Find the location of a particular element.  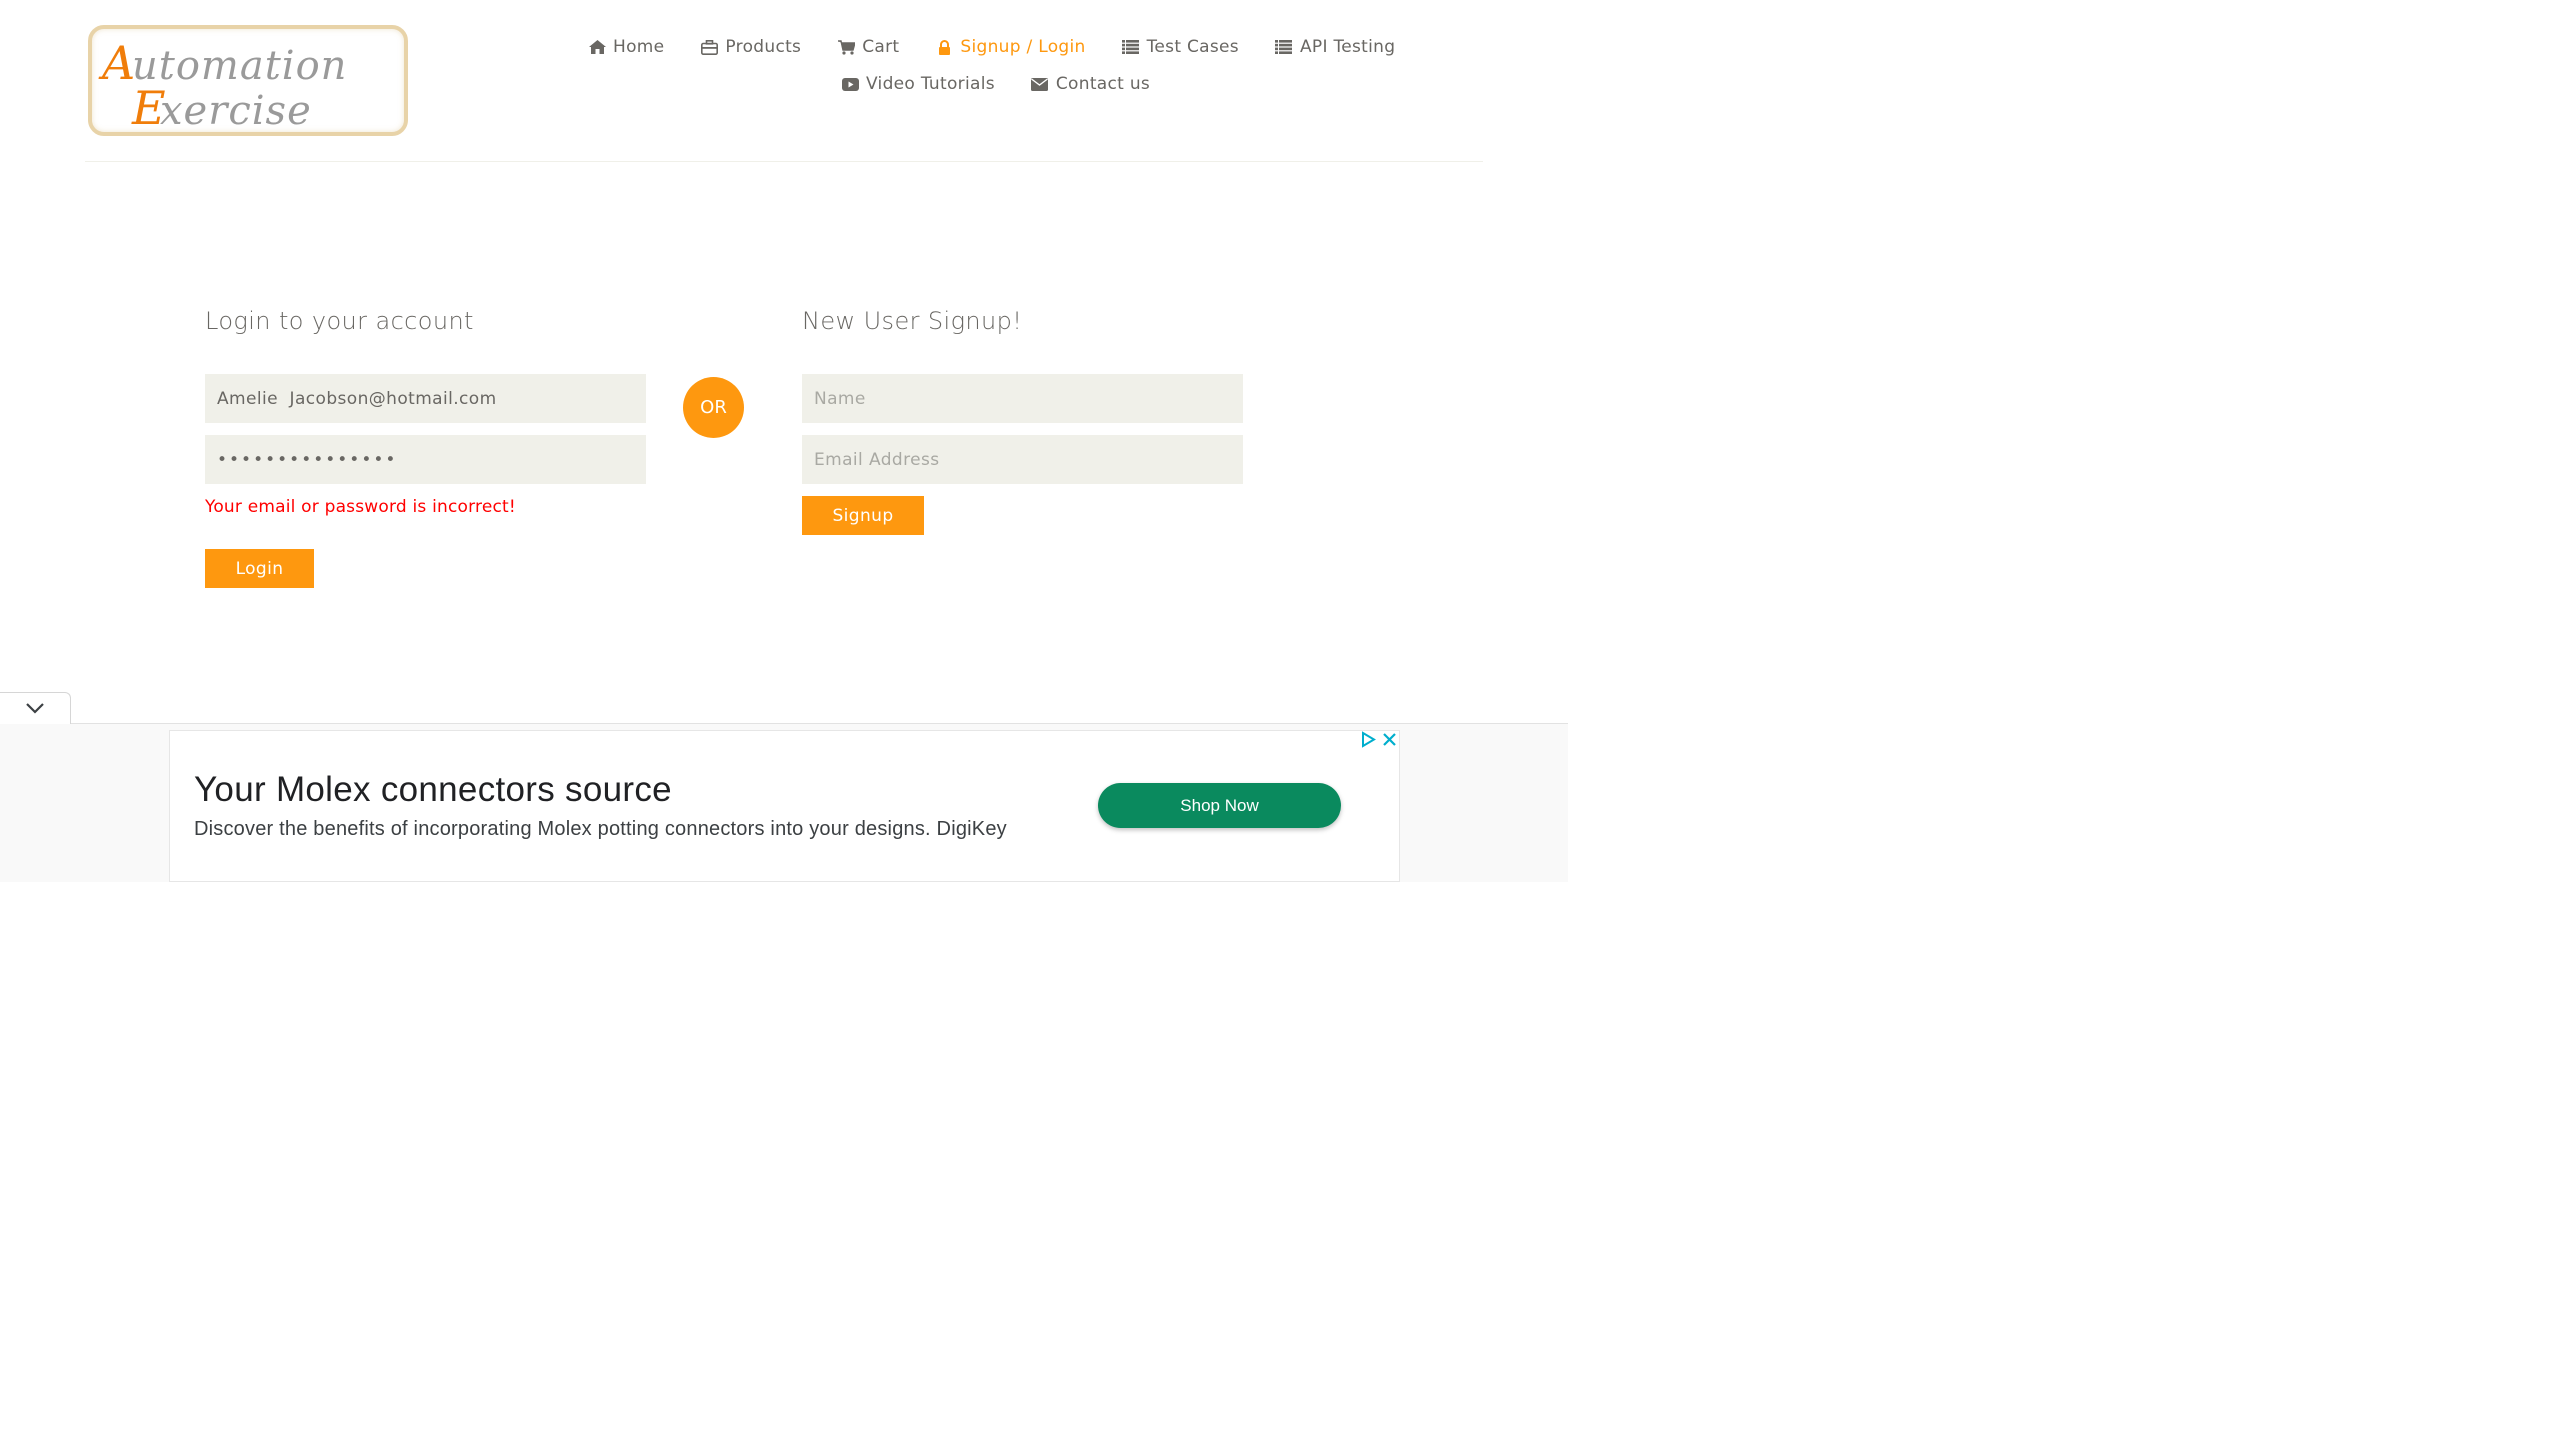

nav-api-testing-label: API Testing is located at coordinates (1347, 47).